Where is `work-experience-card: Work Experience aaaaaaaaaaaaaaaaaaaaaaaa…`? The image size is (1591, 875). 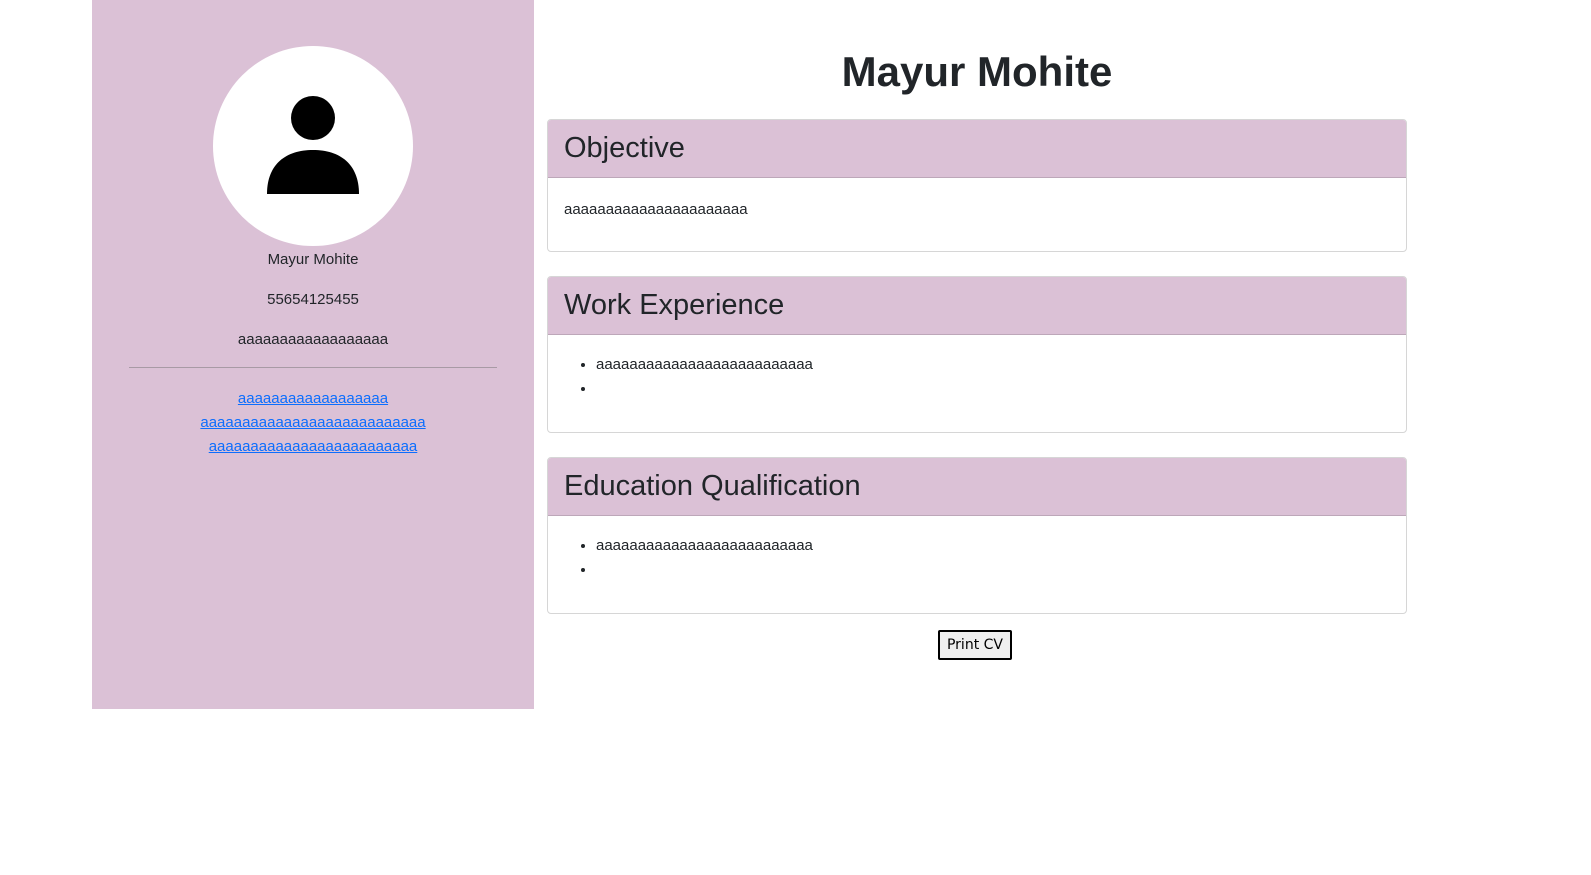 work-experience-card: Work Experience aaaaaaaaaaaaaaaaaaaaaaaa… is located at coordinates (977, 354).